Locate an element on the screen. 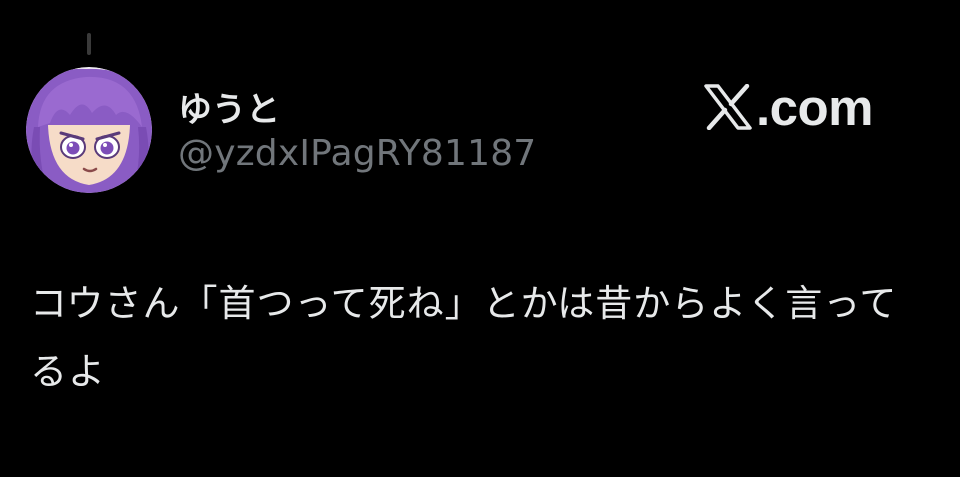  display-name: ゆうと is located at coordinates (229, 106).